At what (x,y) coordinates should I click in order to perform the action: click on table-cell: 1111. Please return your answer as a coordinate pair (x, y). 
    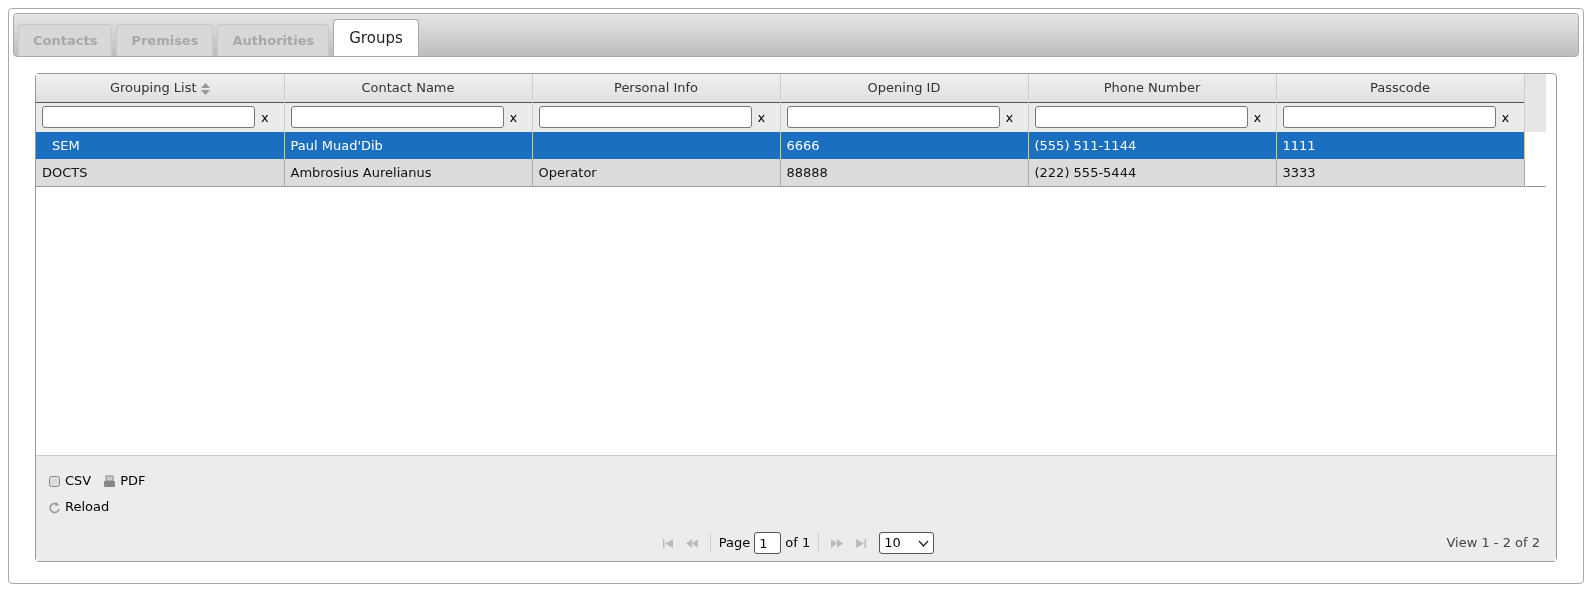
    Looking at the image, I should click on (1299, 145).